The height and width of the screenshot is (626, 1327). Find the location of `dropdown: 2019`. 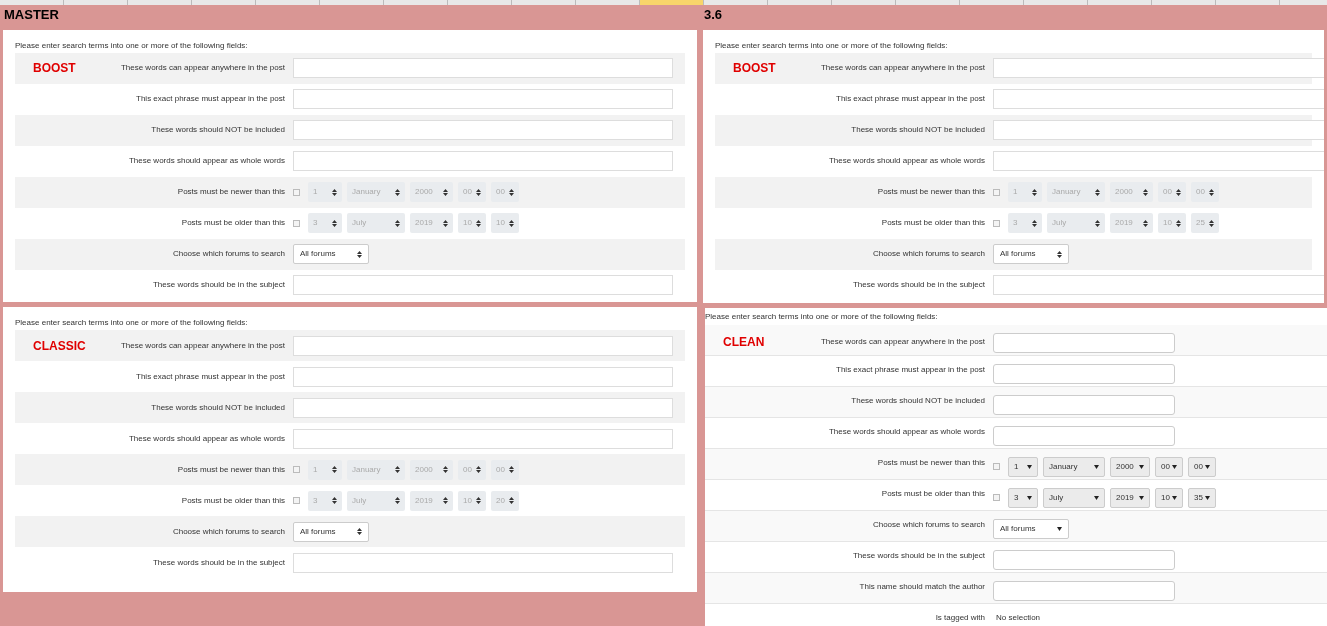

dropdown: 2019 is located at coordinates (1130, 497).